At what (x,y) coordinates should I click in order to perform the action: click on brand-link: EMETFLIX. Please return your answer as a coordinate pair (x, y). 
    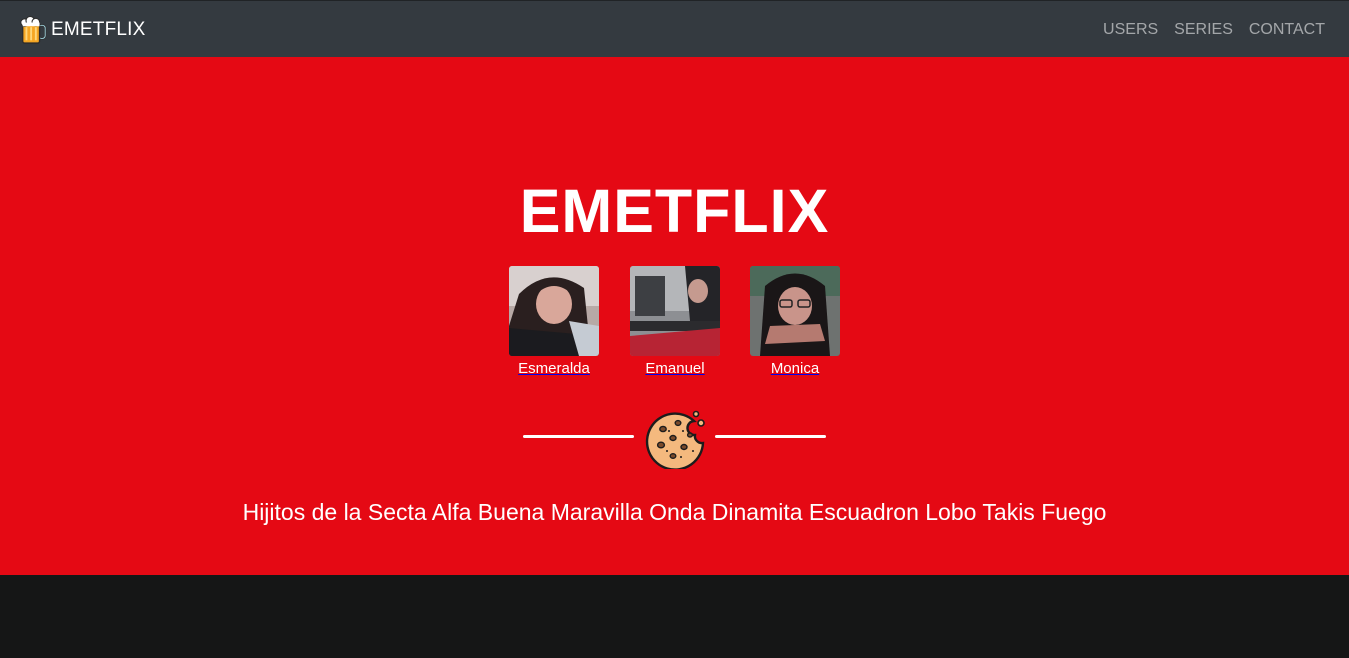
    Looking at the image, I should click on (82, 30).